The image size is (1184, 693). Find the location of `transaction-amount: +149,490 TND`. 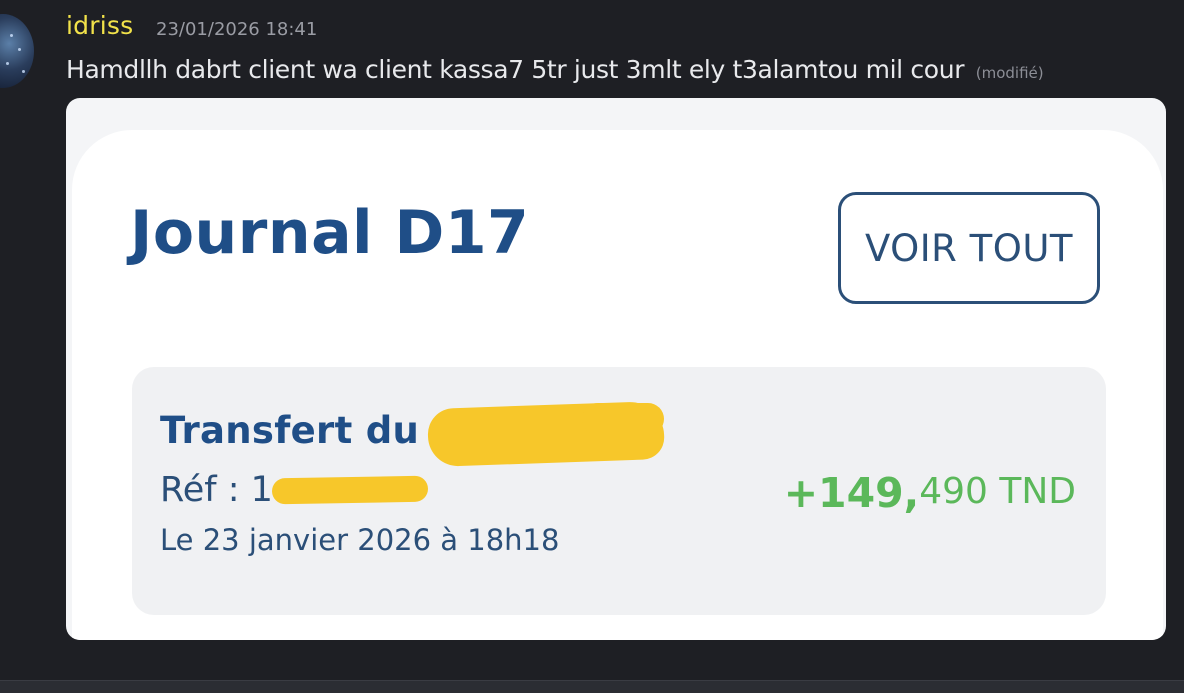

transaction-amount: +149,490 TND is located at coordinates (930, 493).